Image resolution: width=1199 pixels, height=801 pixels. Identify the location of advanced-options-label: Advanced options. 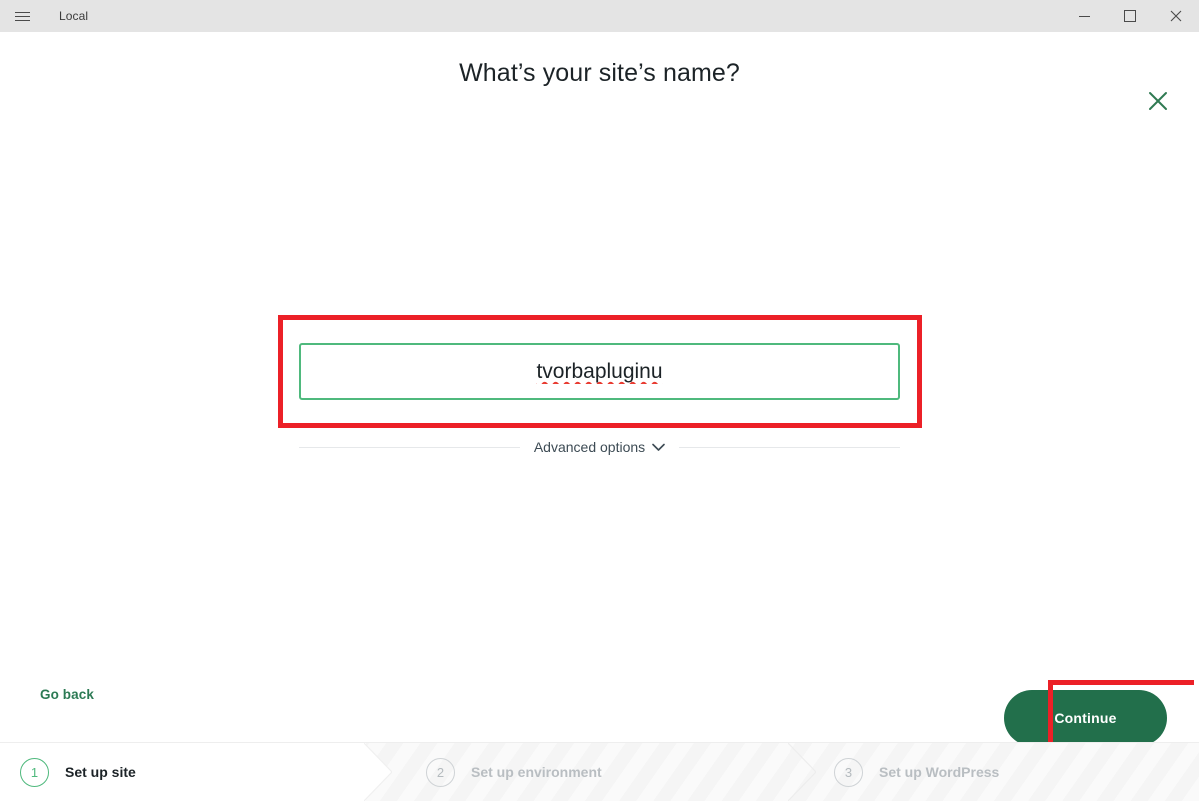
(589, 447).